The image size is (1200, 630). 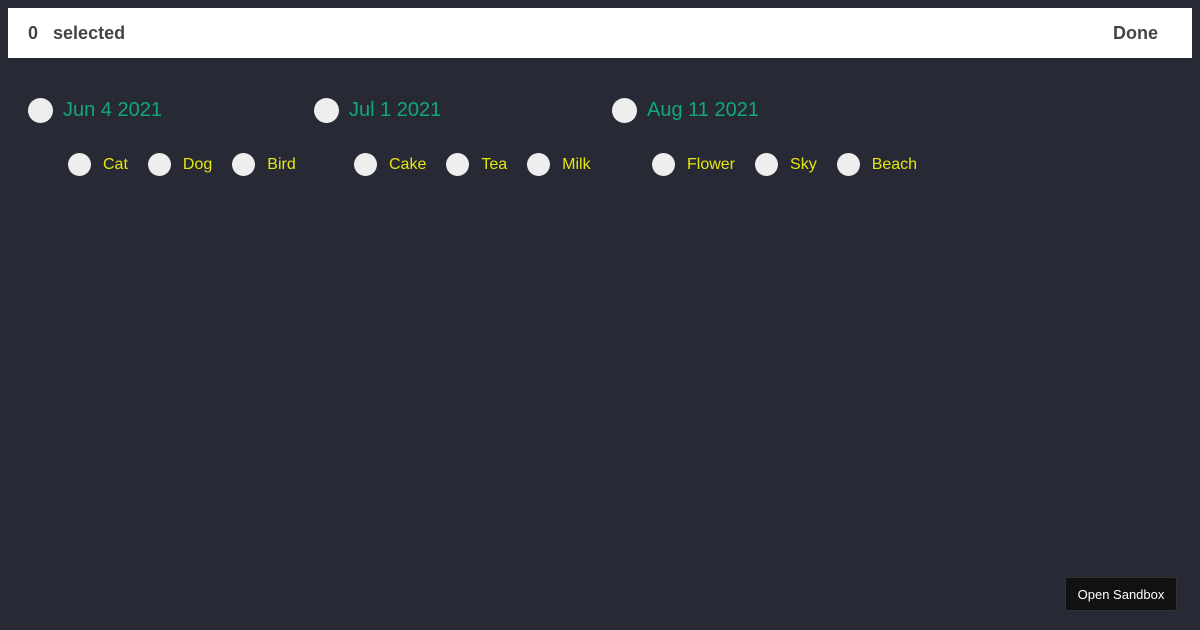 I want to click on date-group-jun-4-2021: Jun 4 2021 Cat Dog Bird, so click(x=162, y=137).